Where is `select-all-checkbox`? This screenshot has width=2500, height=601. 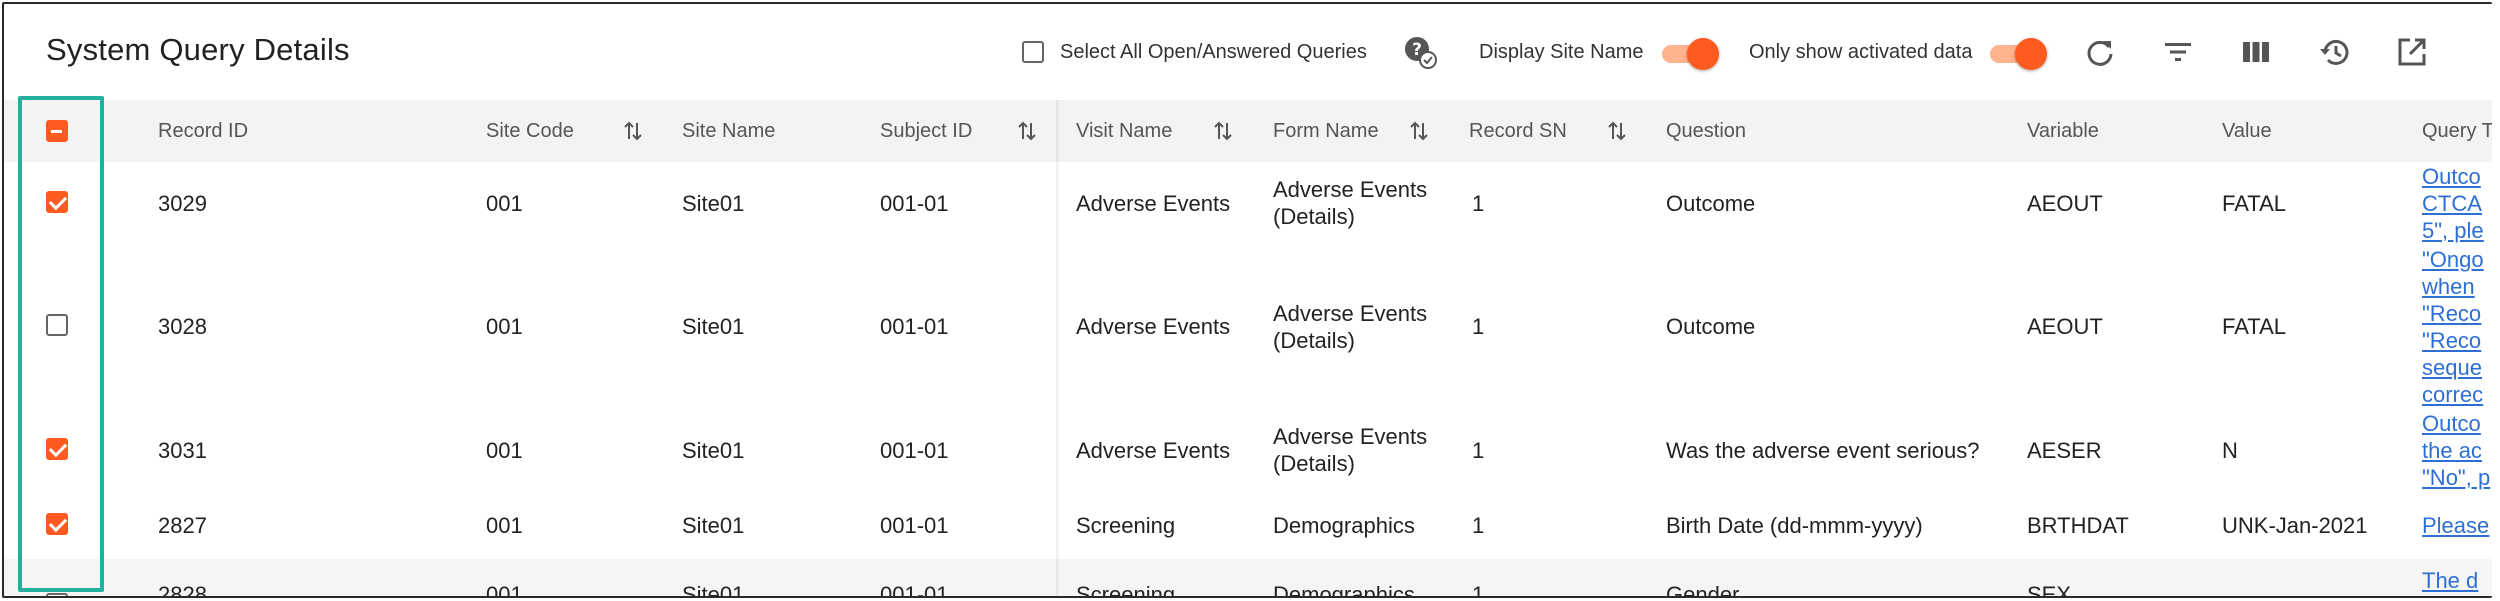
select-all-checkbox is located at coordinates (1033, 52).